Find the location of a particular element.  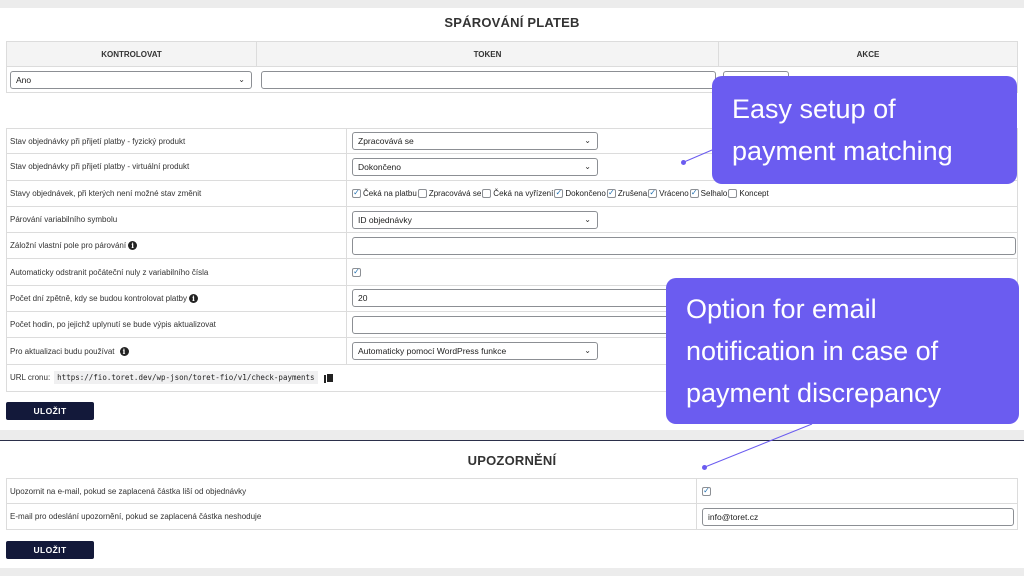

check-select: Ano ⌄ is located at coordinates (131, 79).